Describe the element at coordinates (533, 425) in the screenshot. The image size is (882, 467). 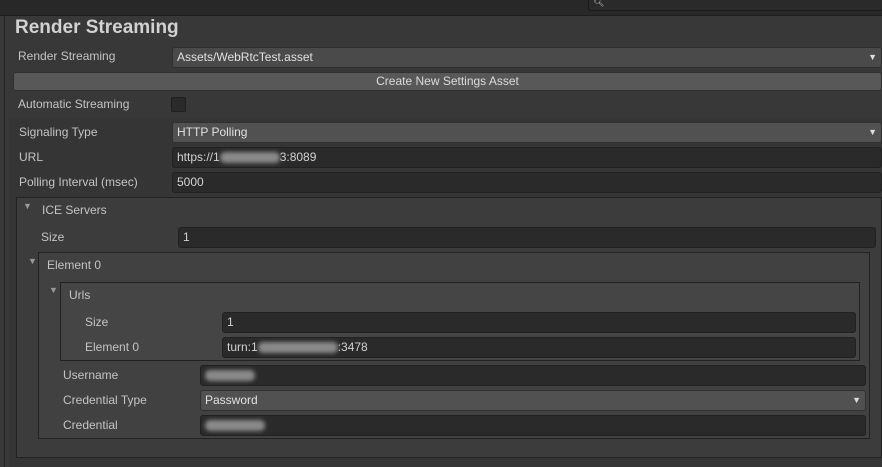
I see `credential-input` at that location.